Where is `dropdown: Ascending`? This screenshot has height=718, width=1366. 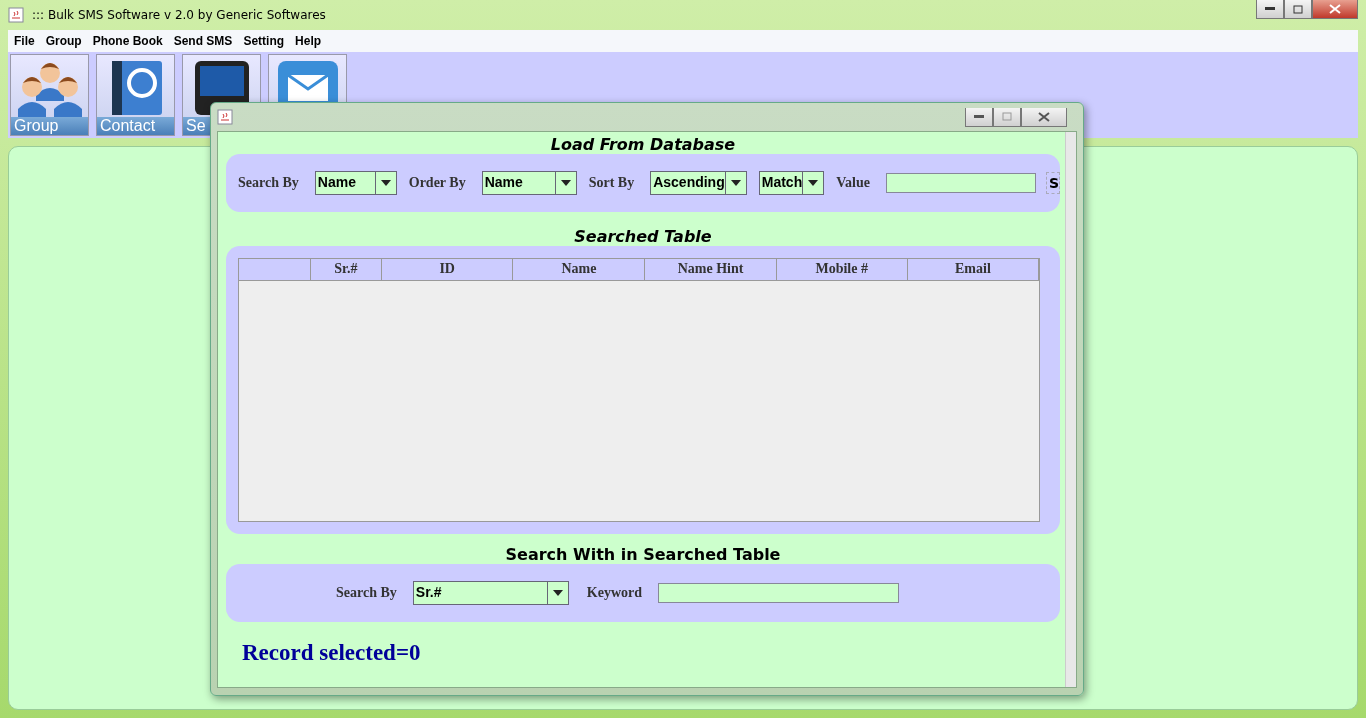
dropdown: Ascending is located at coordinates (698, 183).